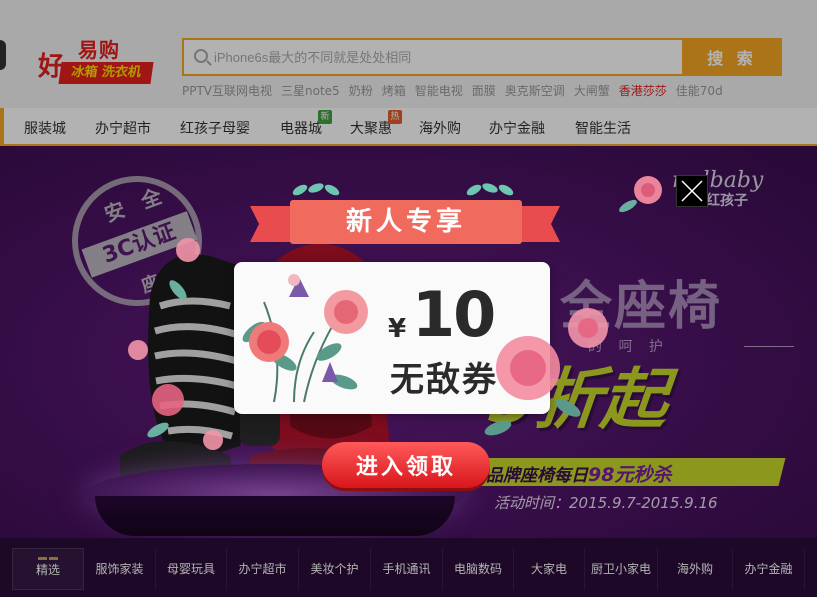  I want to click on close-icon, so click(692, 191).